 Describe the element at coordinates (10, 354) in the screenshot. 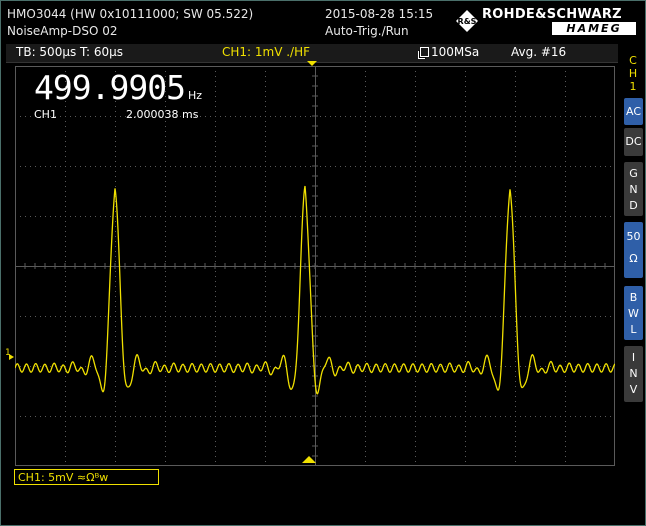

I see `ch1-ground-marker: 1` at that location.